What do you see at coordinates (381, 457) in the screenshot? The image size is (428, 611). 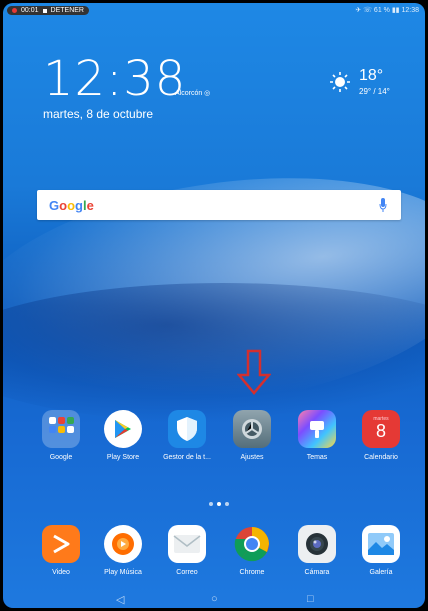 I see `app-label: Calendario` at bounding box center [381, 457].